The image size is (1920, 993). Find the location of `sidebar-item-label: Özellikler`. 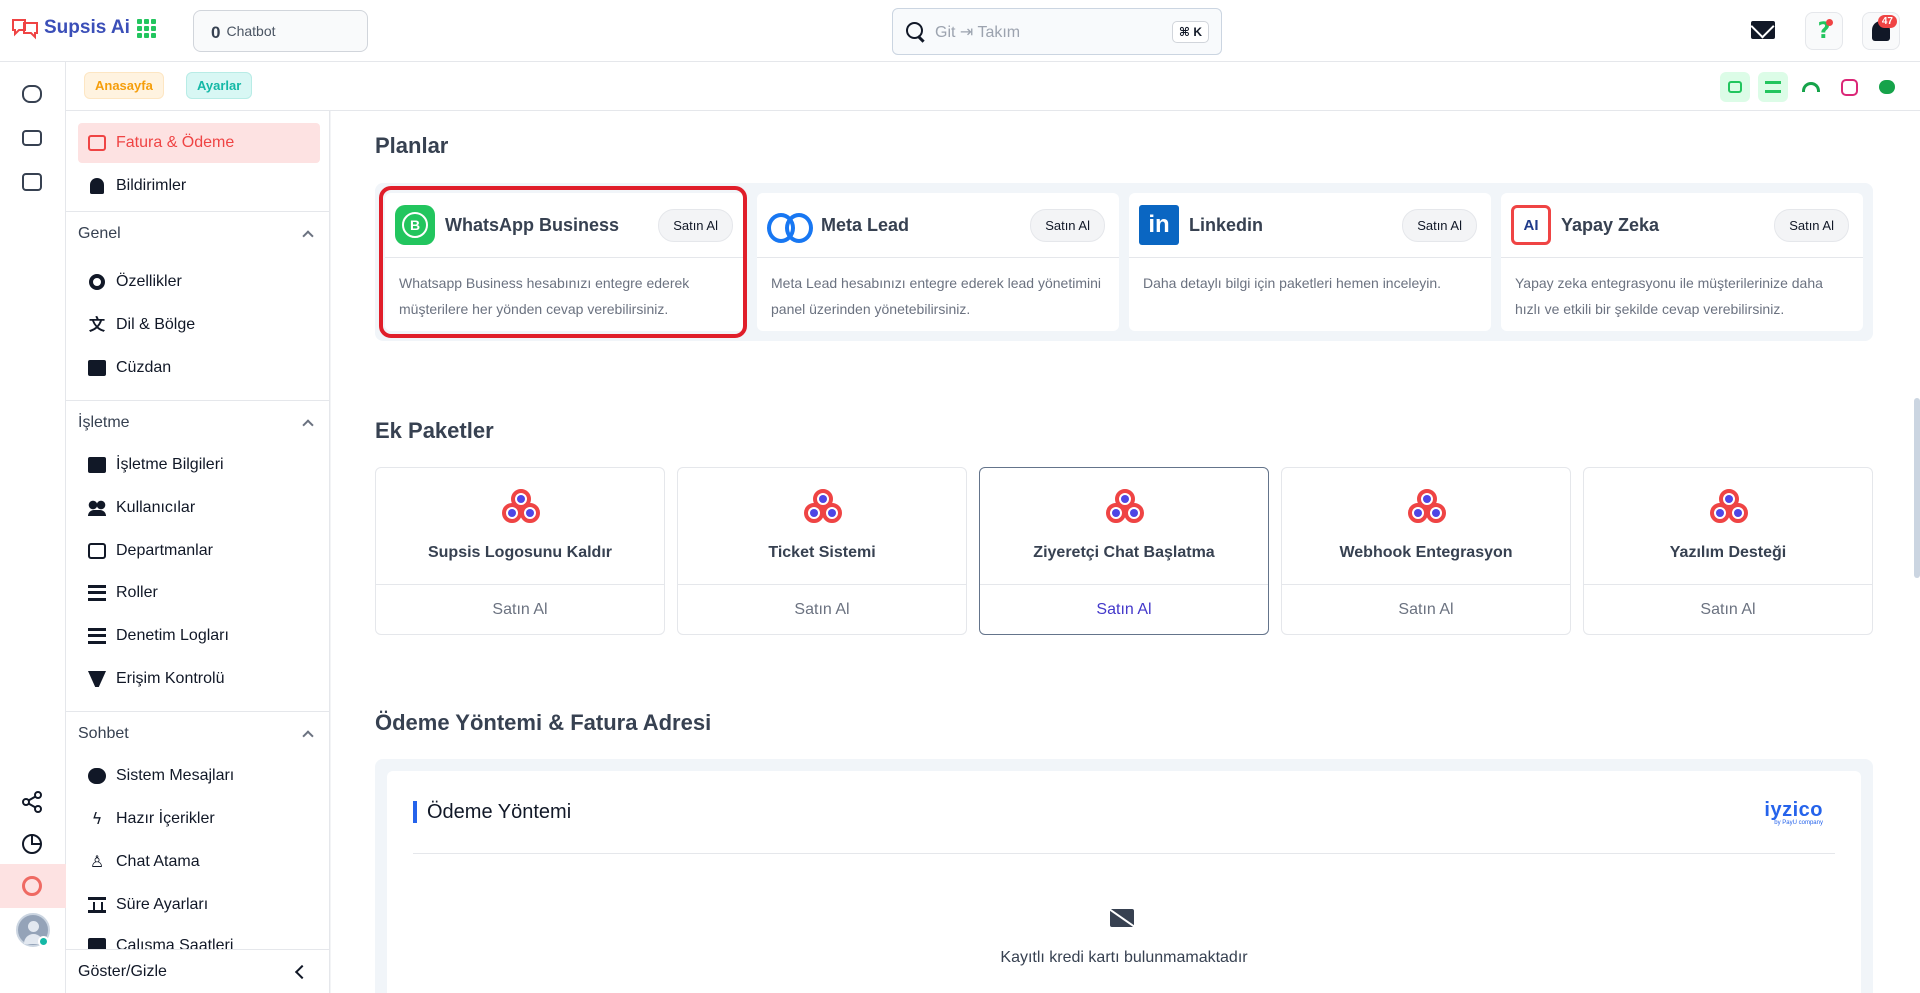

sidebar-item-label: Özellikler is located at coordinates (149, 281).